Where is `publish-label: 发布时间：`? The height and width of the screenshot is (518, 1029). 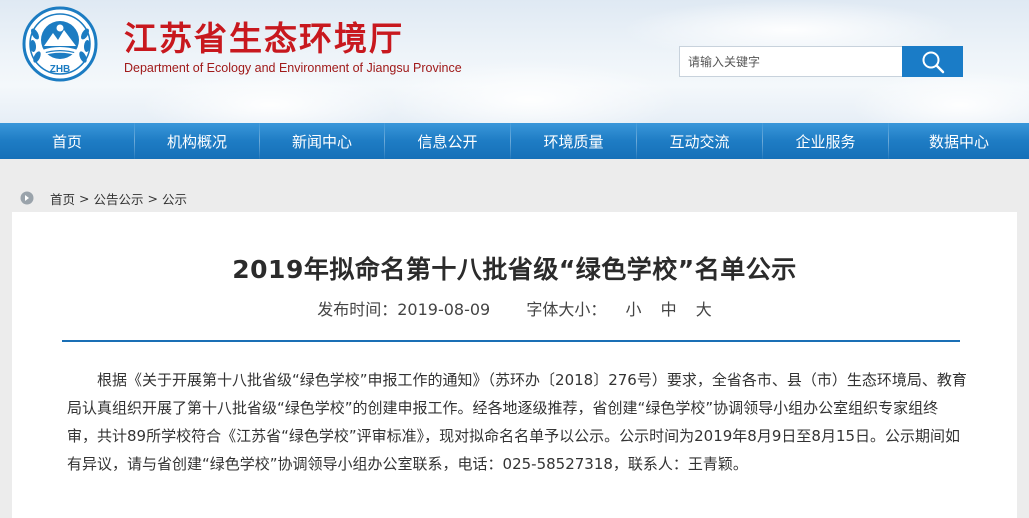 publish-label: 发布时间： is located at coordinates (357, 309).